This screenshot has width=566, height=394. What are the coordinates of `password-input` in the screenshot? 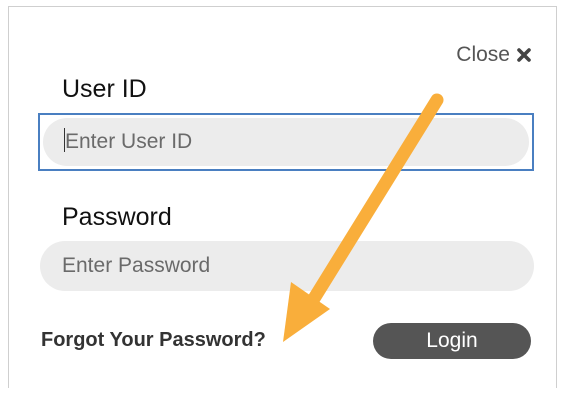 It's located at (287, 266).